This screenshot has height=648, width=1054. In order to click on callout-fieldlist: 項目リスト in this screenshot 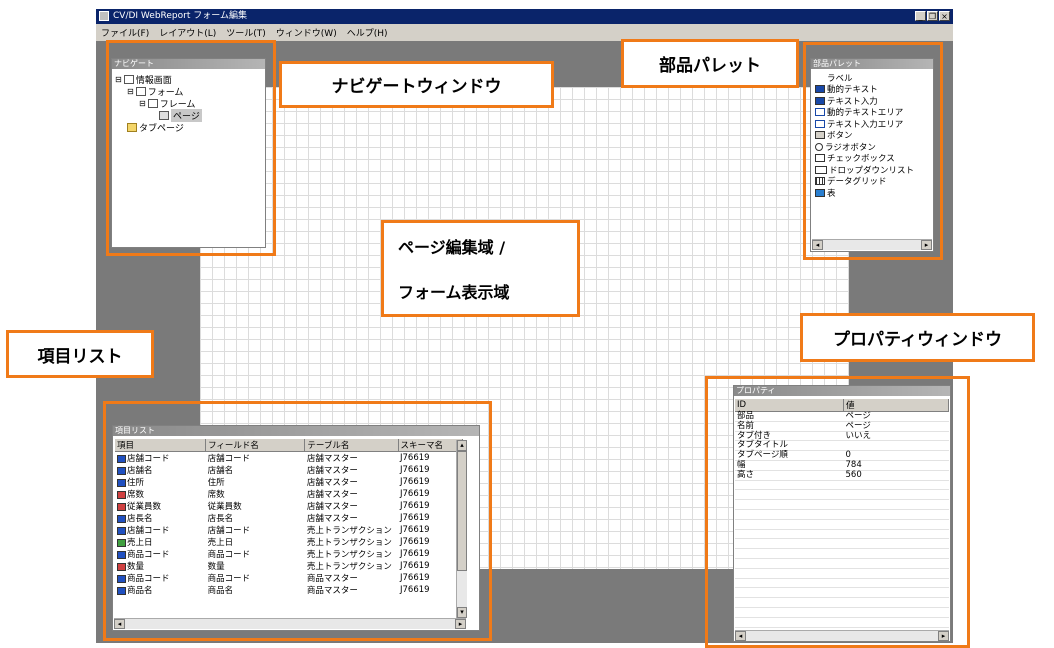, I will do `click(80, 354)`.